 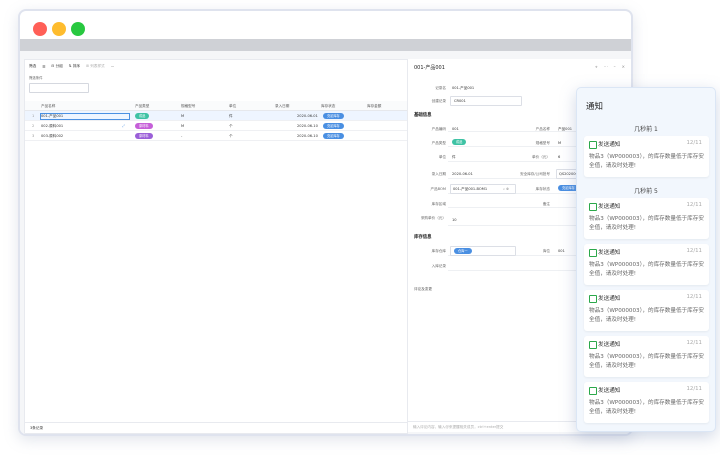 What do you see at coordinates (59, 29) in the screenshot?
I see `minimize-dot-icon` at bounding box center [59, 29].